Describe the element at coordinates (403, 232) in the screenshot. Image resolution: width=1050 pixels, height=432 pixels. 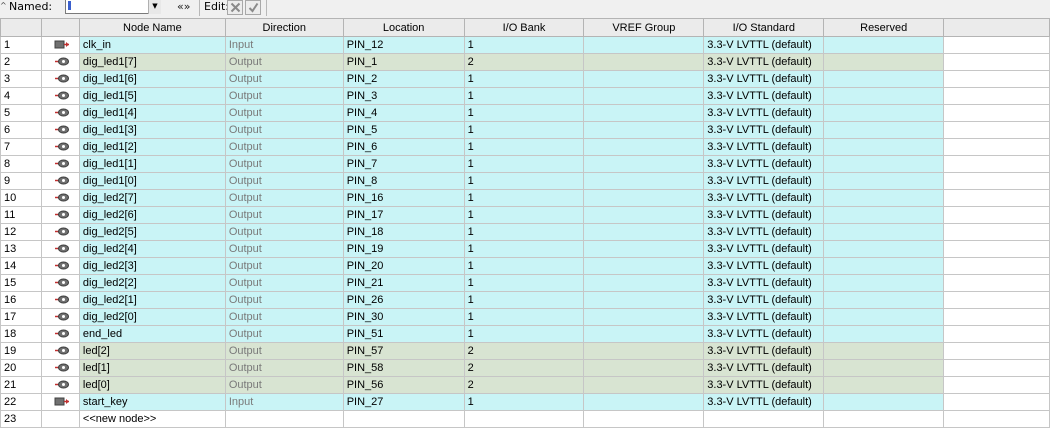
I see `location-cell: PIN_18` at that location.